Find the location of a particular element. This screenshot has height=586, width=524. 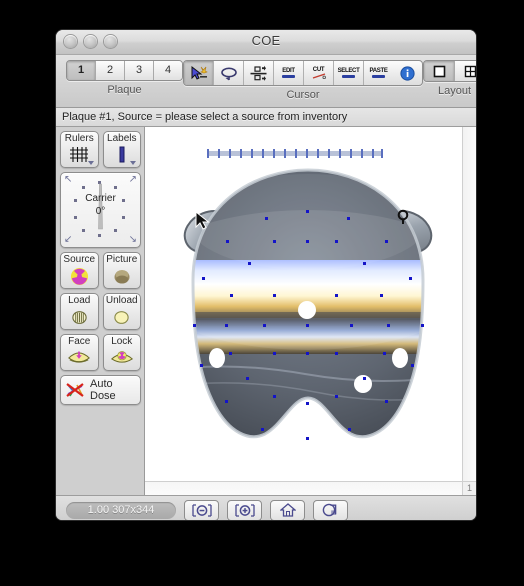

plaque-group: 1 2 3 4 Plaque is located at coordinates (124, 75).